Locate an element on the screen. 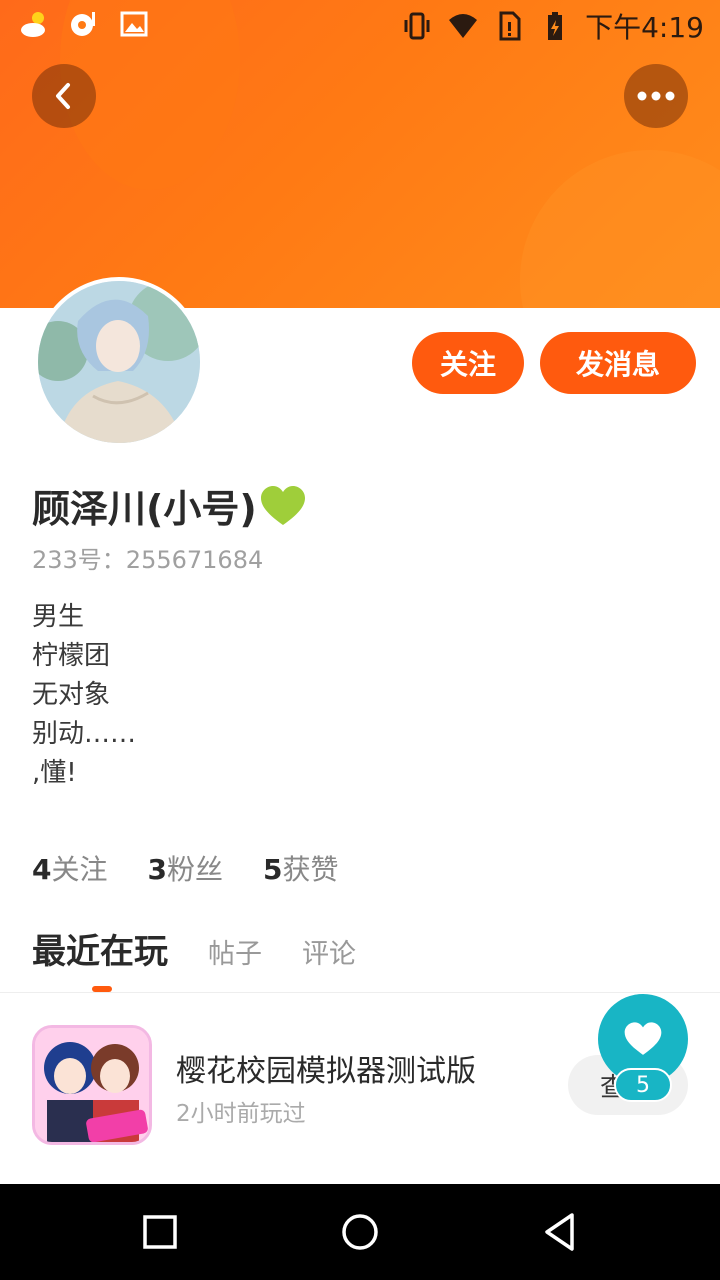  profile-tabs: 最近在玩 帖子 评论 is located at coordinates (194, 948).